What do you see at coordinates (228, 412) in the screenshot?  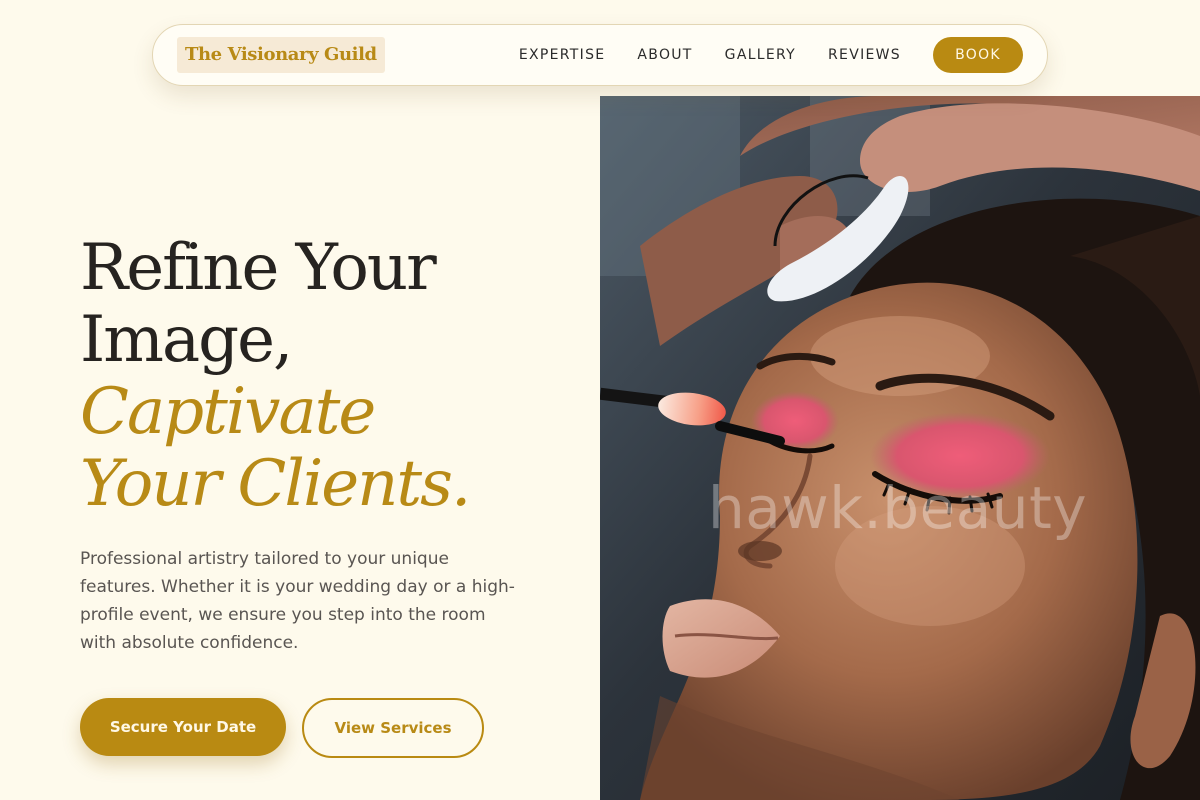 I see `headline-accent-1: Captivate` at bounding box center [228, 412].